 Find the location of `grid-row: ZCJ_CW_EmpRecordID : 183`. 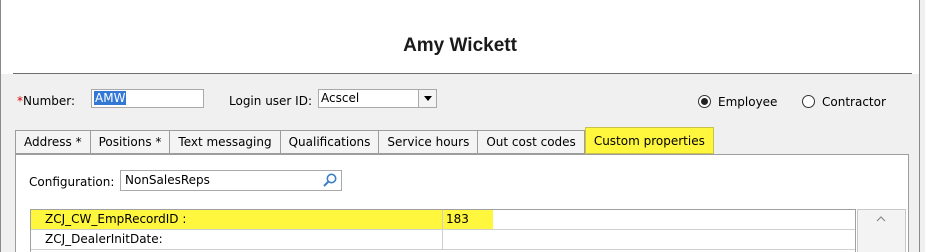

grid-row: ZCJ_CW_EmpRecordID : 183 is located at coordinates (443, 220).